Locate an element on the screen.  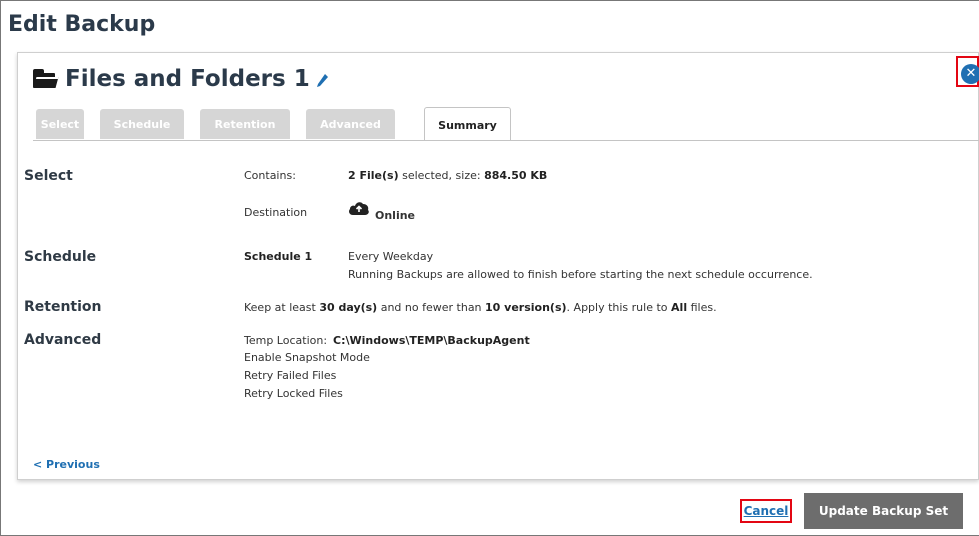
destination-label: Destination is located at coordinates (276, 212).